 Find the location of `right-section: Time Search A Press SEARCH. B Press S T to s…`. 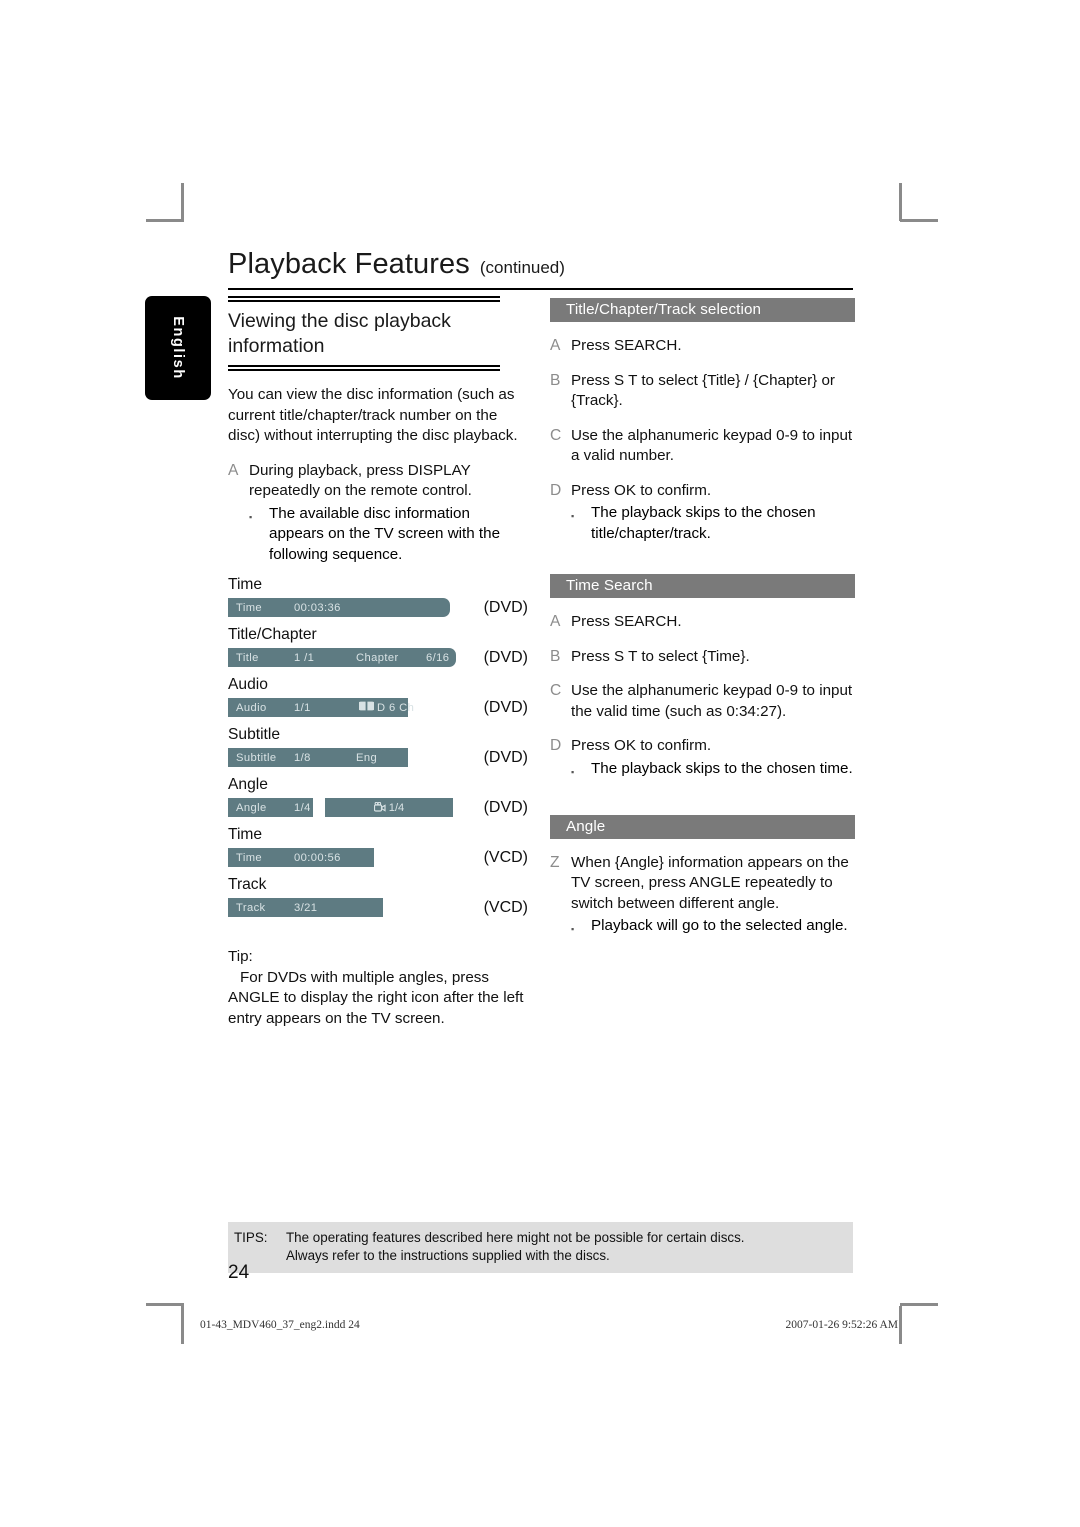

right-section: Time Search A Press SEARCH. B Press S T to s… is located at coordinates (702, 679).